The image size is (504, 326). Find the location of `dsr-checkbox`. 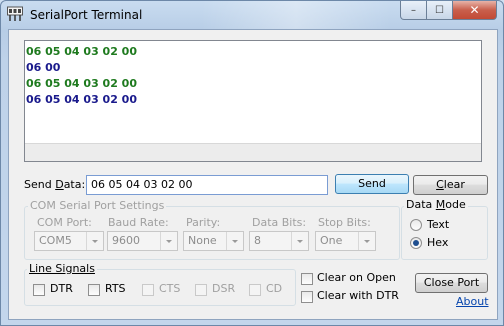

dsr-checkbox is located at coordinates (201, 290).